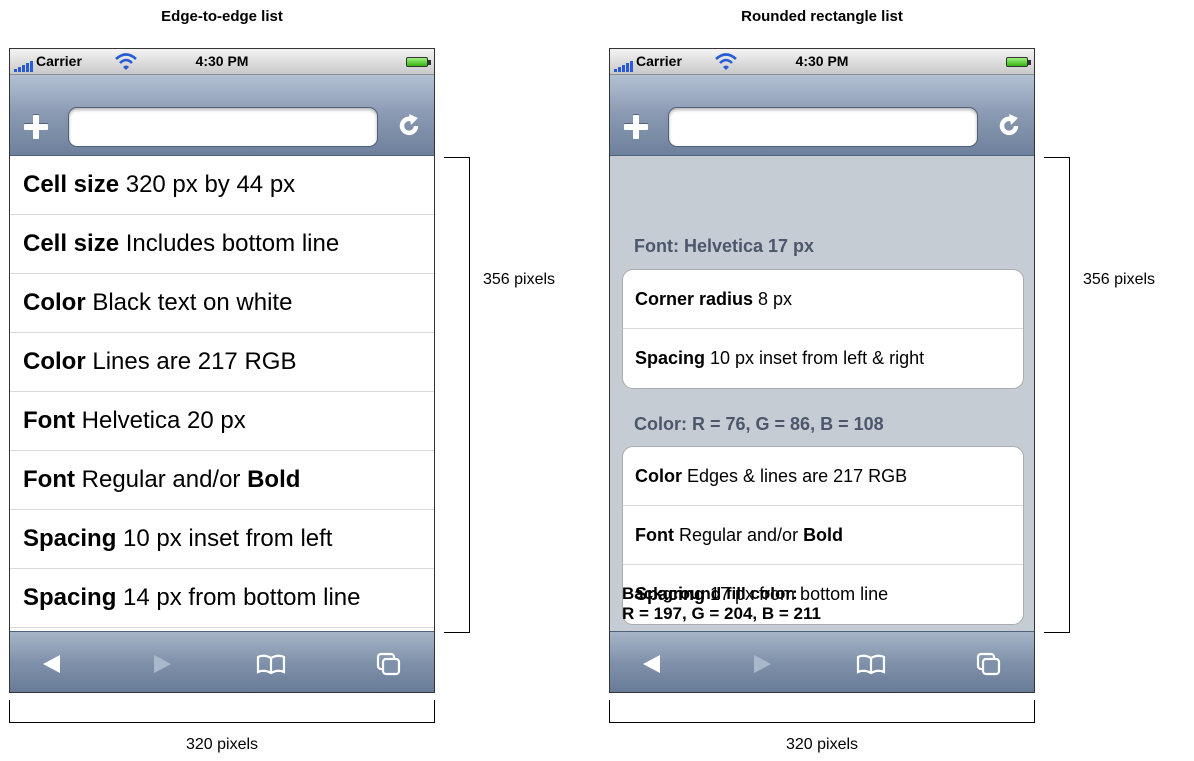 The image size is (1194, 761). What do you see at coordinates (795, 476) in the screenshot?
I see `row-text: Edges & lines are 217 RGB` at bounding box center [795, 476].